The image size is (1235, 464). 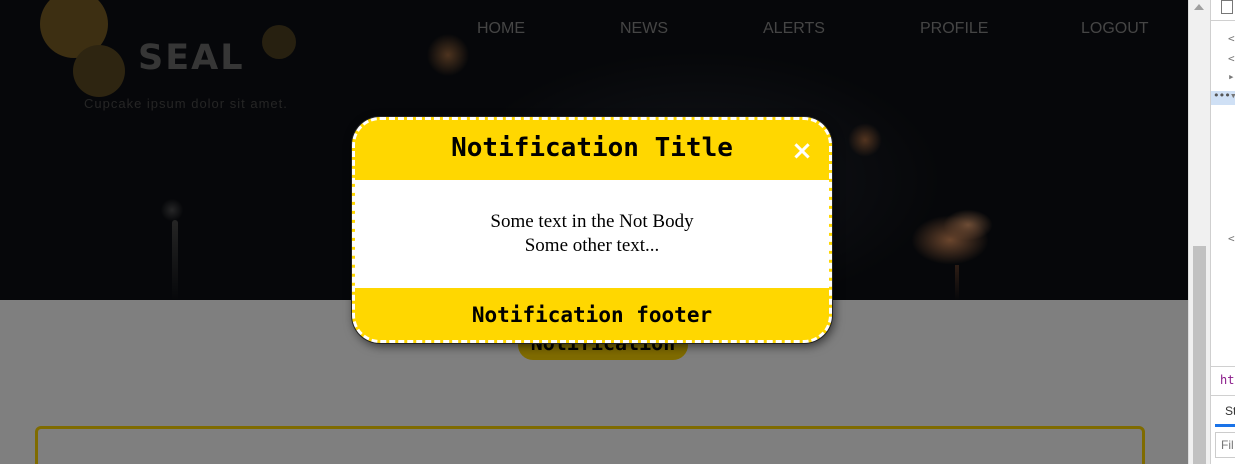 I want to click on inspect-icon, so click(x=1227, y=7).